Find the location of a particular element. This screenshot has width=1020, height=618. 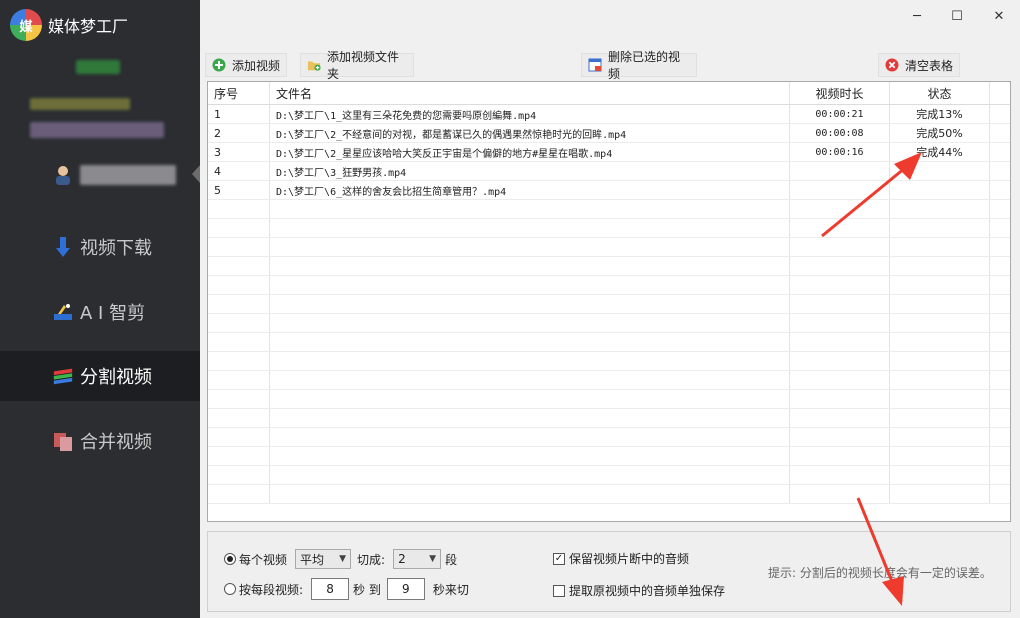

folder-add-icon is located at coordinates (314, 65).